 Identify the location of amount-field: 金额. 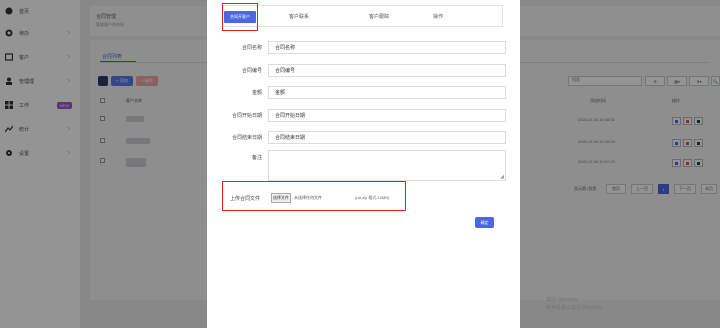
(387, 92).